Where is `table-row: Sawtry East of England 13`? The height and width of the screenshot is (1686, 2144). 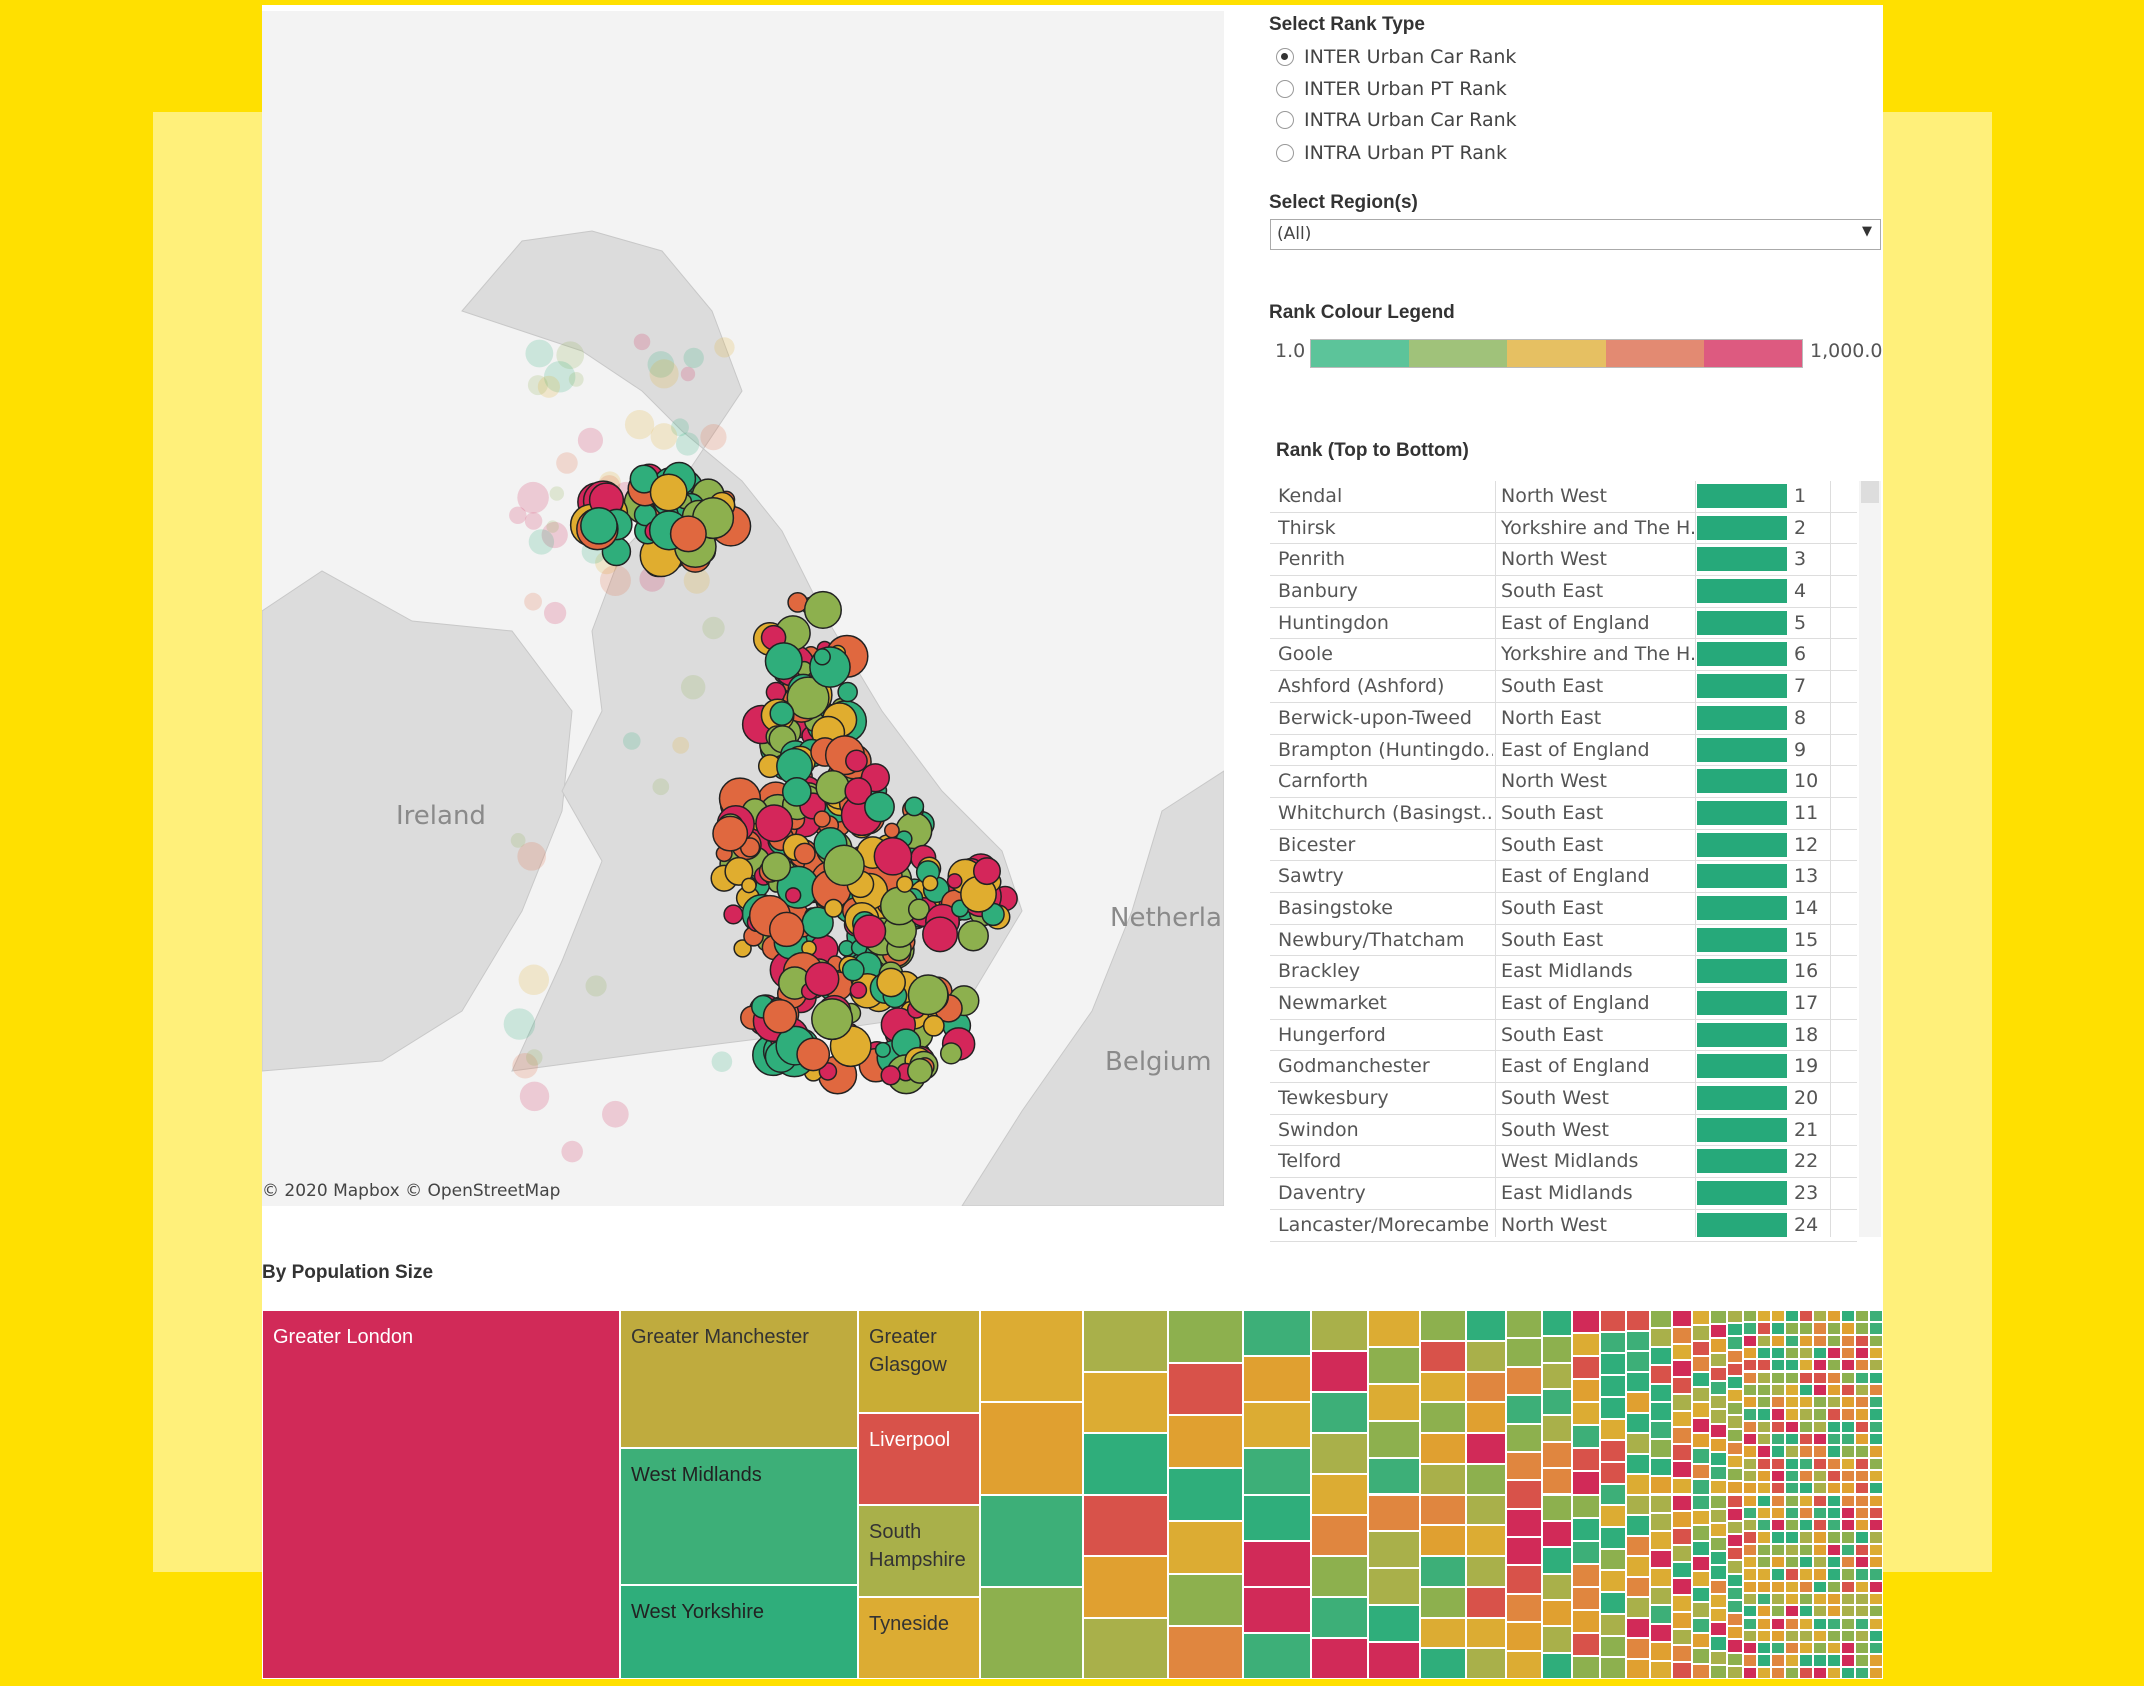
table-row: Sawtry East of England 13 is located at coordinates (1563, 877).